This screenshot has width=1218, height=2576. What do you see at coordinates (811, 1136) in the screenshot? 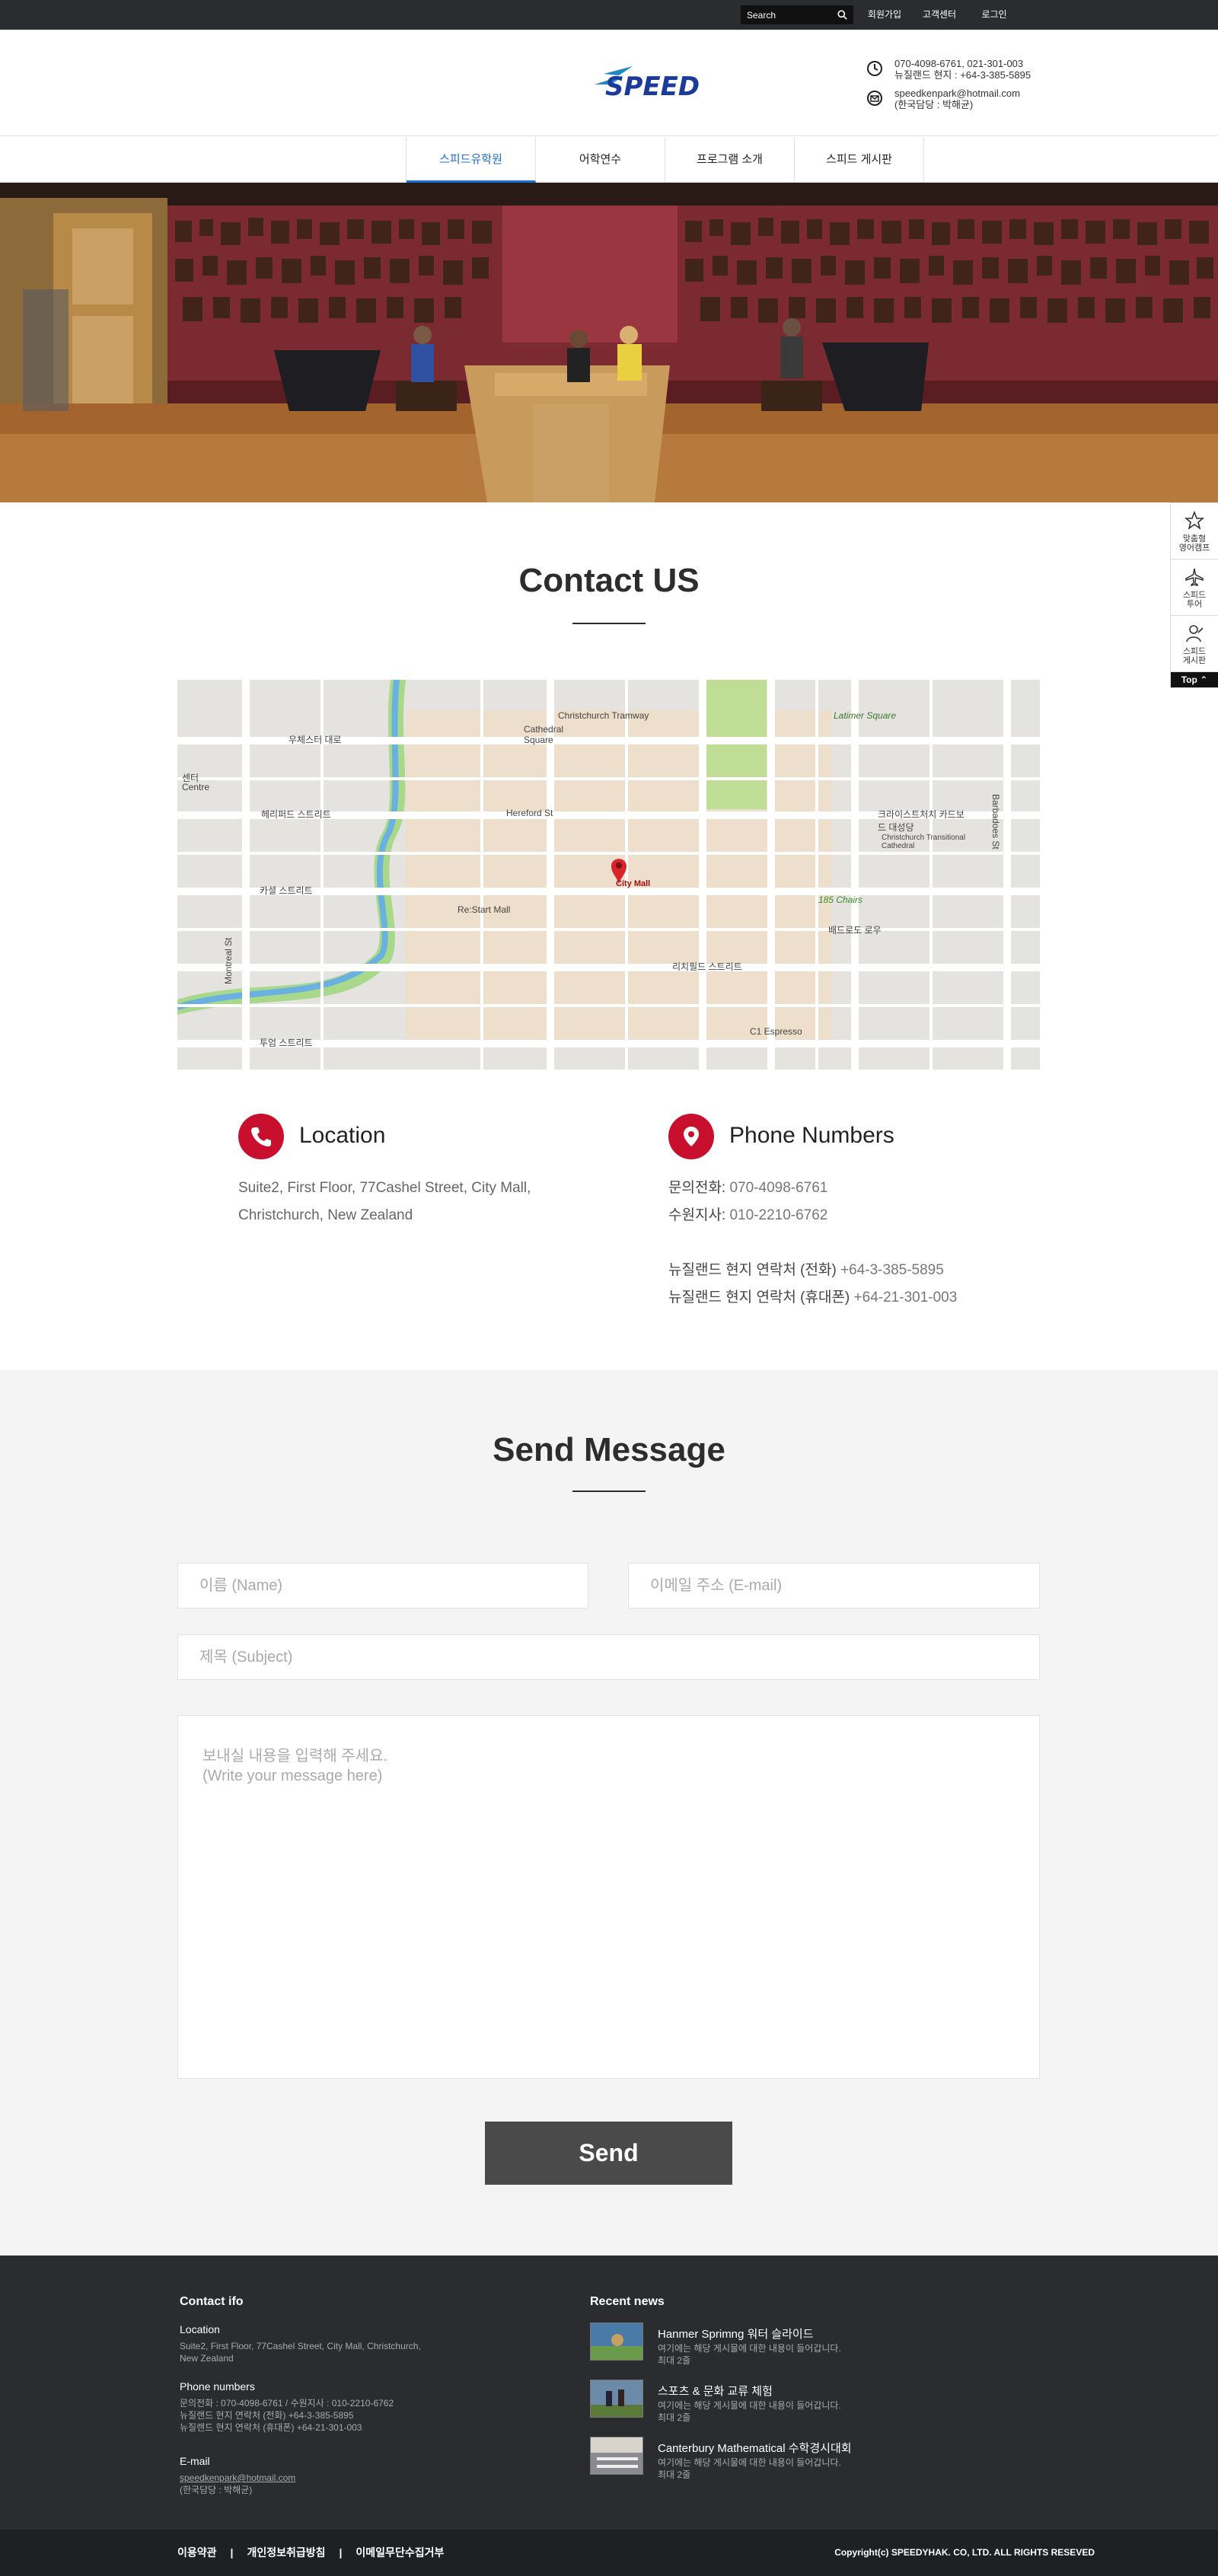
I see `phone-title: Phone Numbers` at bounding box center [811, 1136].